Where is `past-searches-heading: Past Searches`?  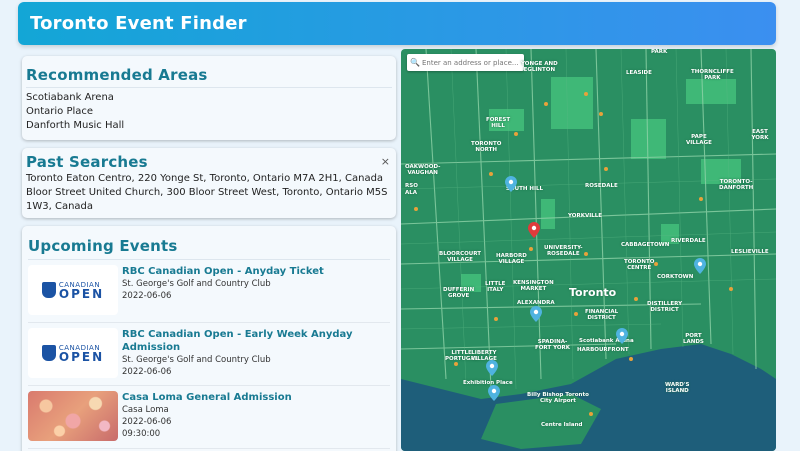
past-searches-heading: Past Searches is located at coordinates (87, 162).